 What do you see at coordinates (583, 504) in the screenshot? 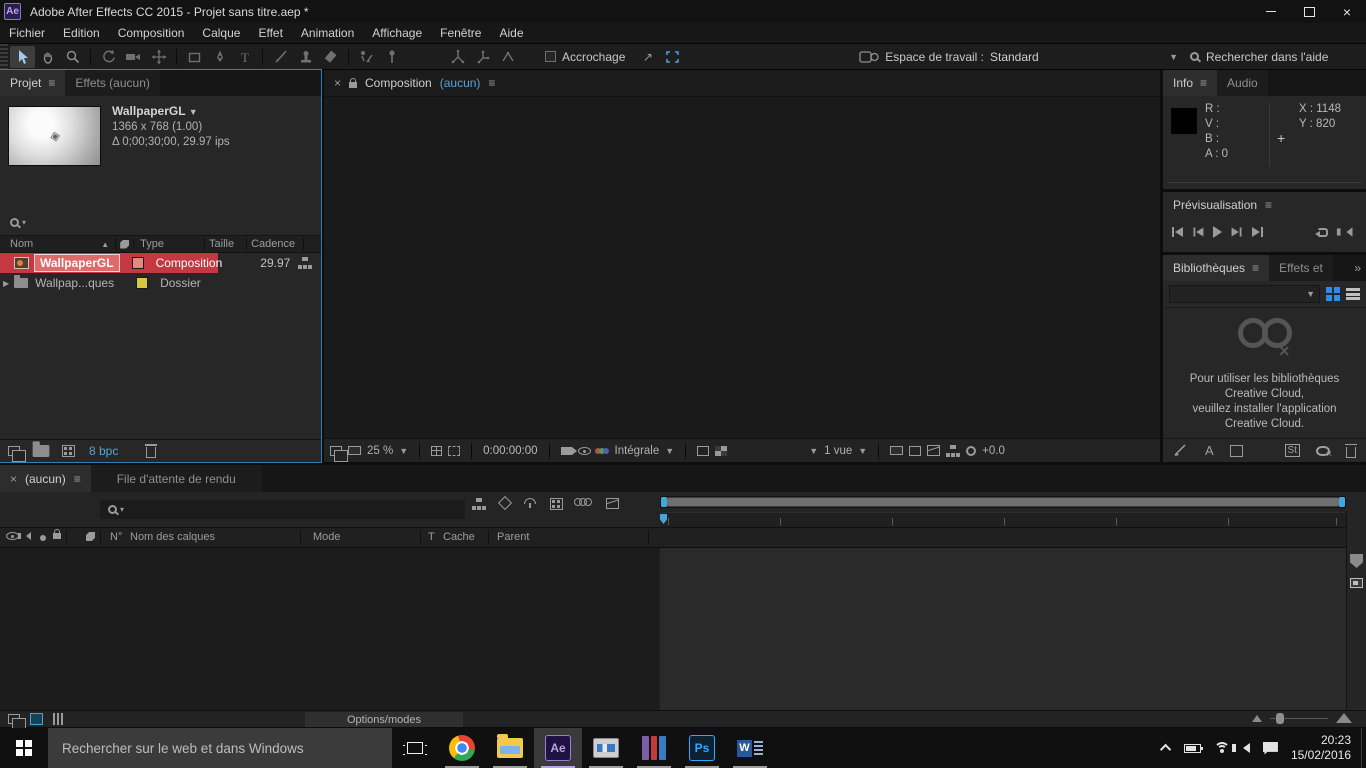
I see `motion-blur-icon` at bounding box center [583, 504].